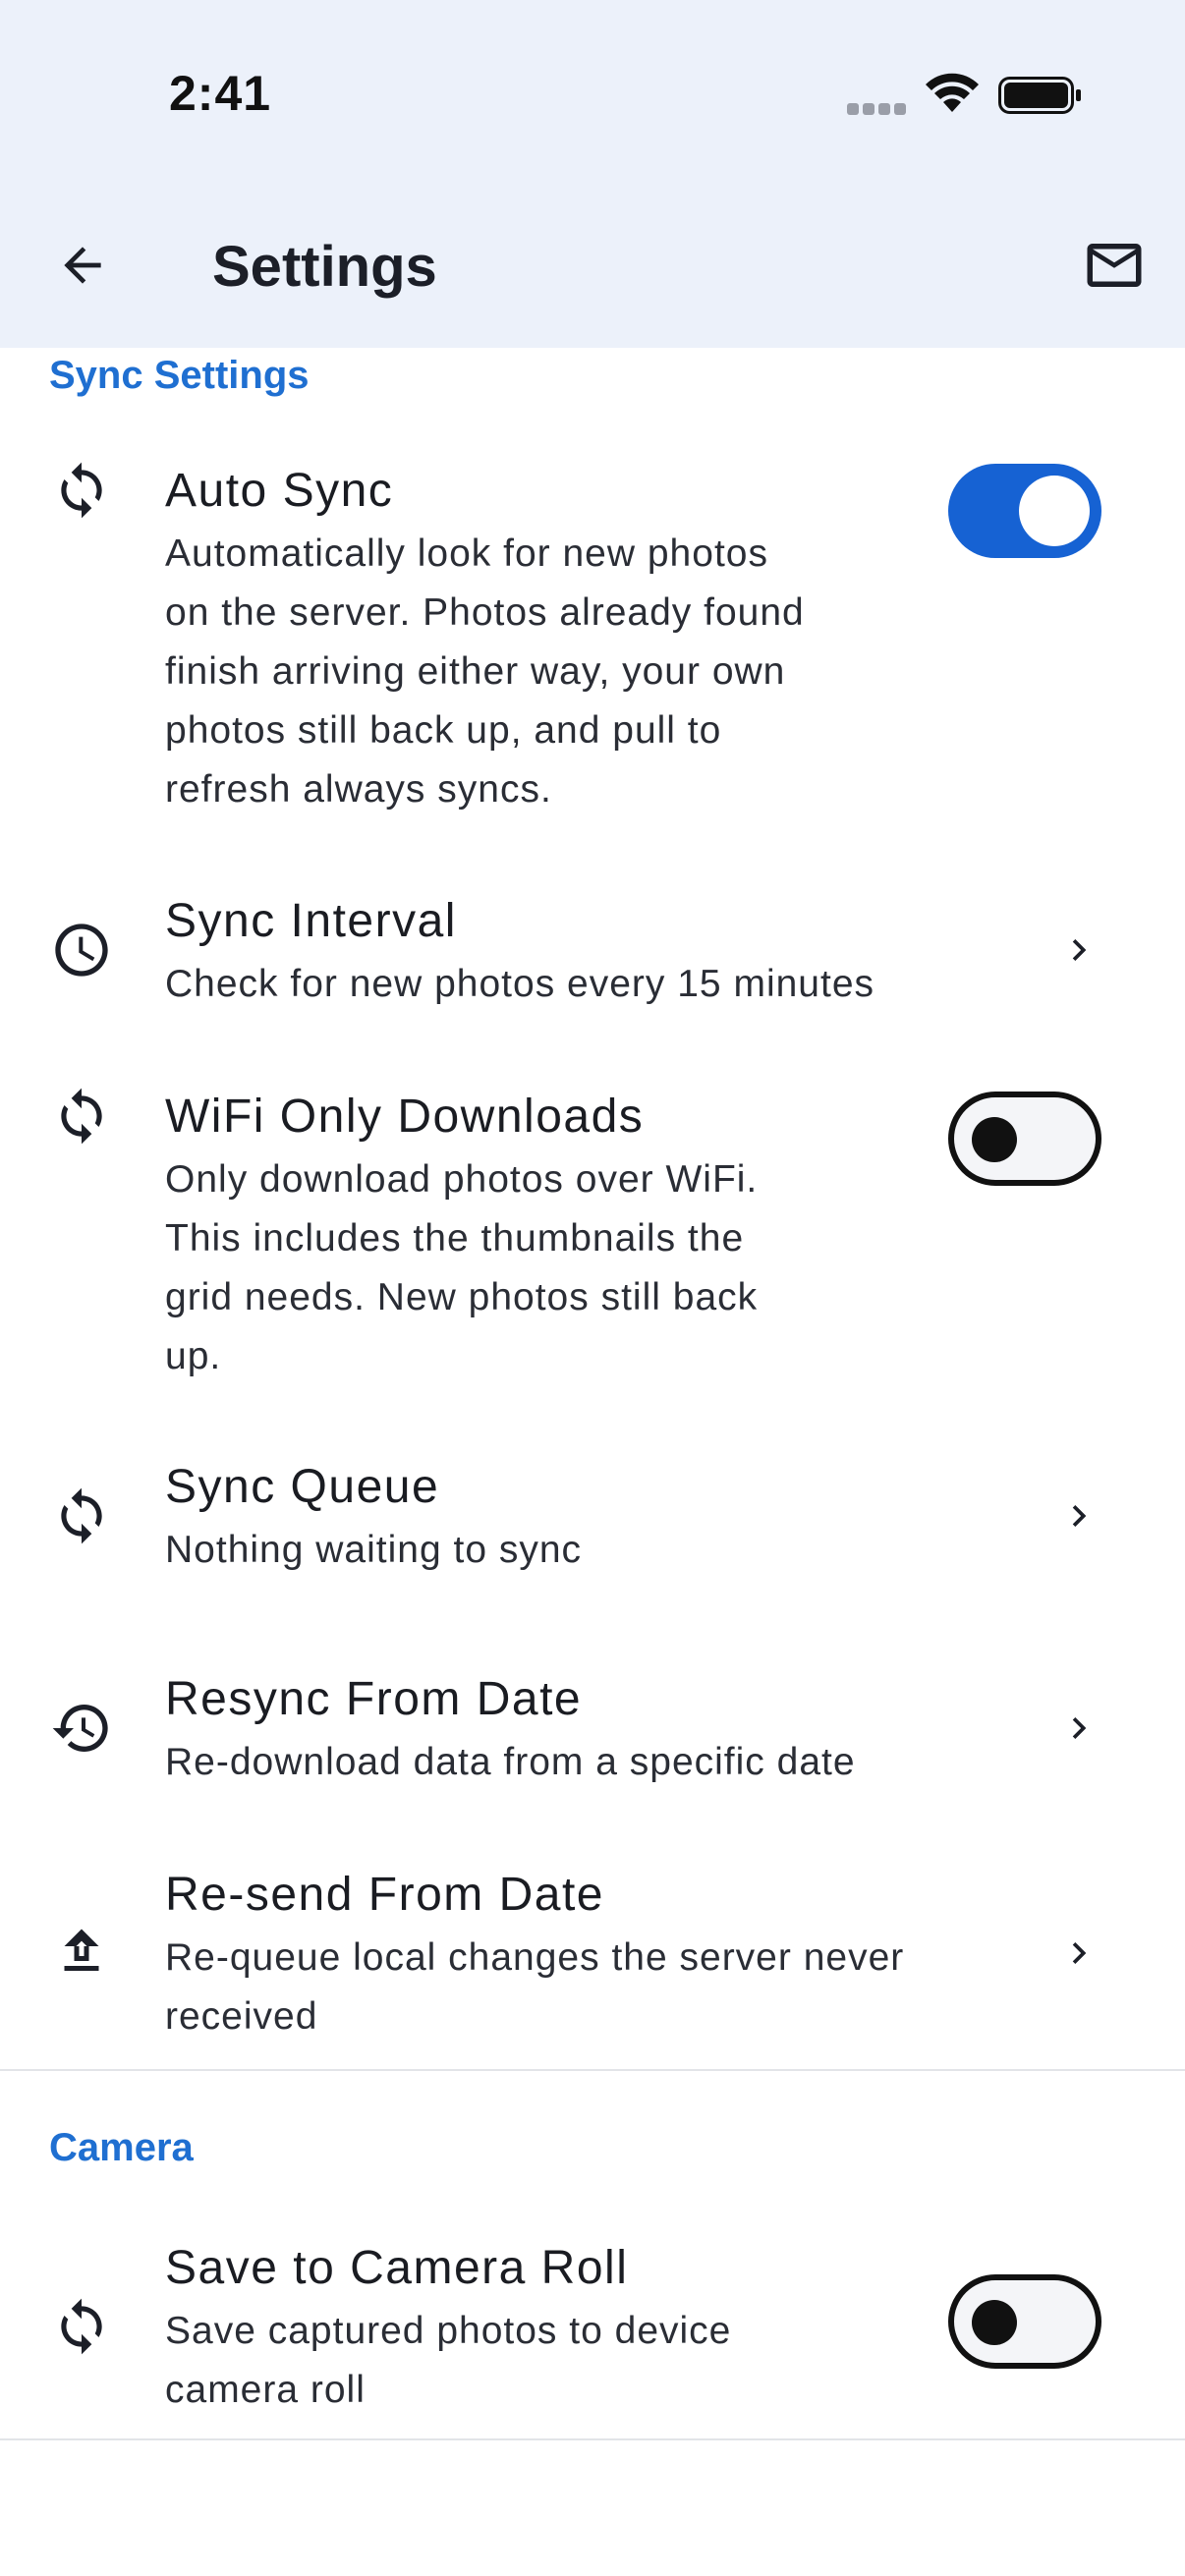 Image resolution: width=1185 pixels, height=2576 pixels. I want to click on arrow-back-icon, so click(83, 265).